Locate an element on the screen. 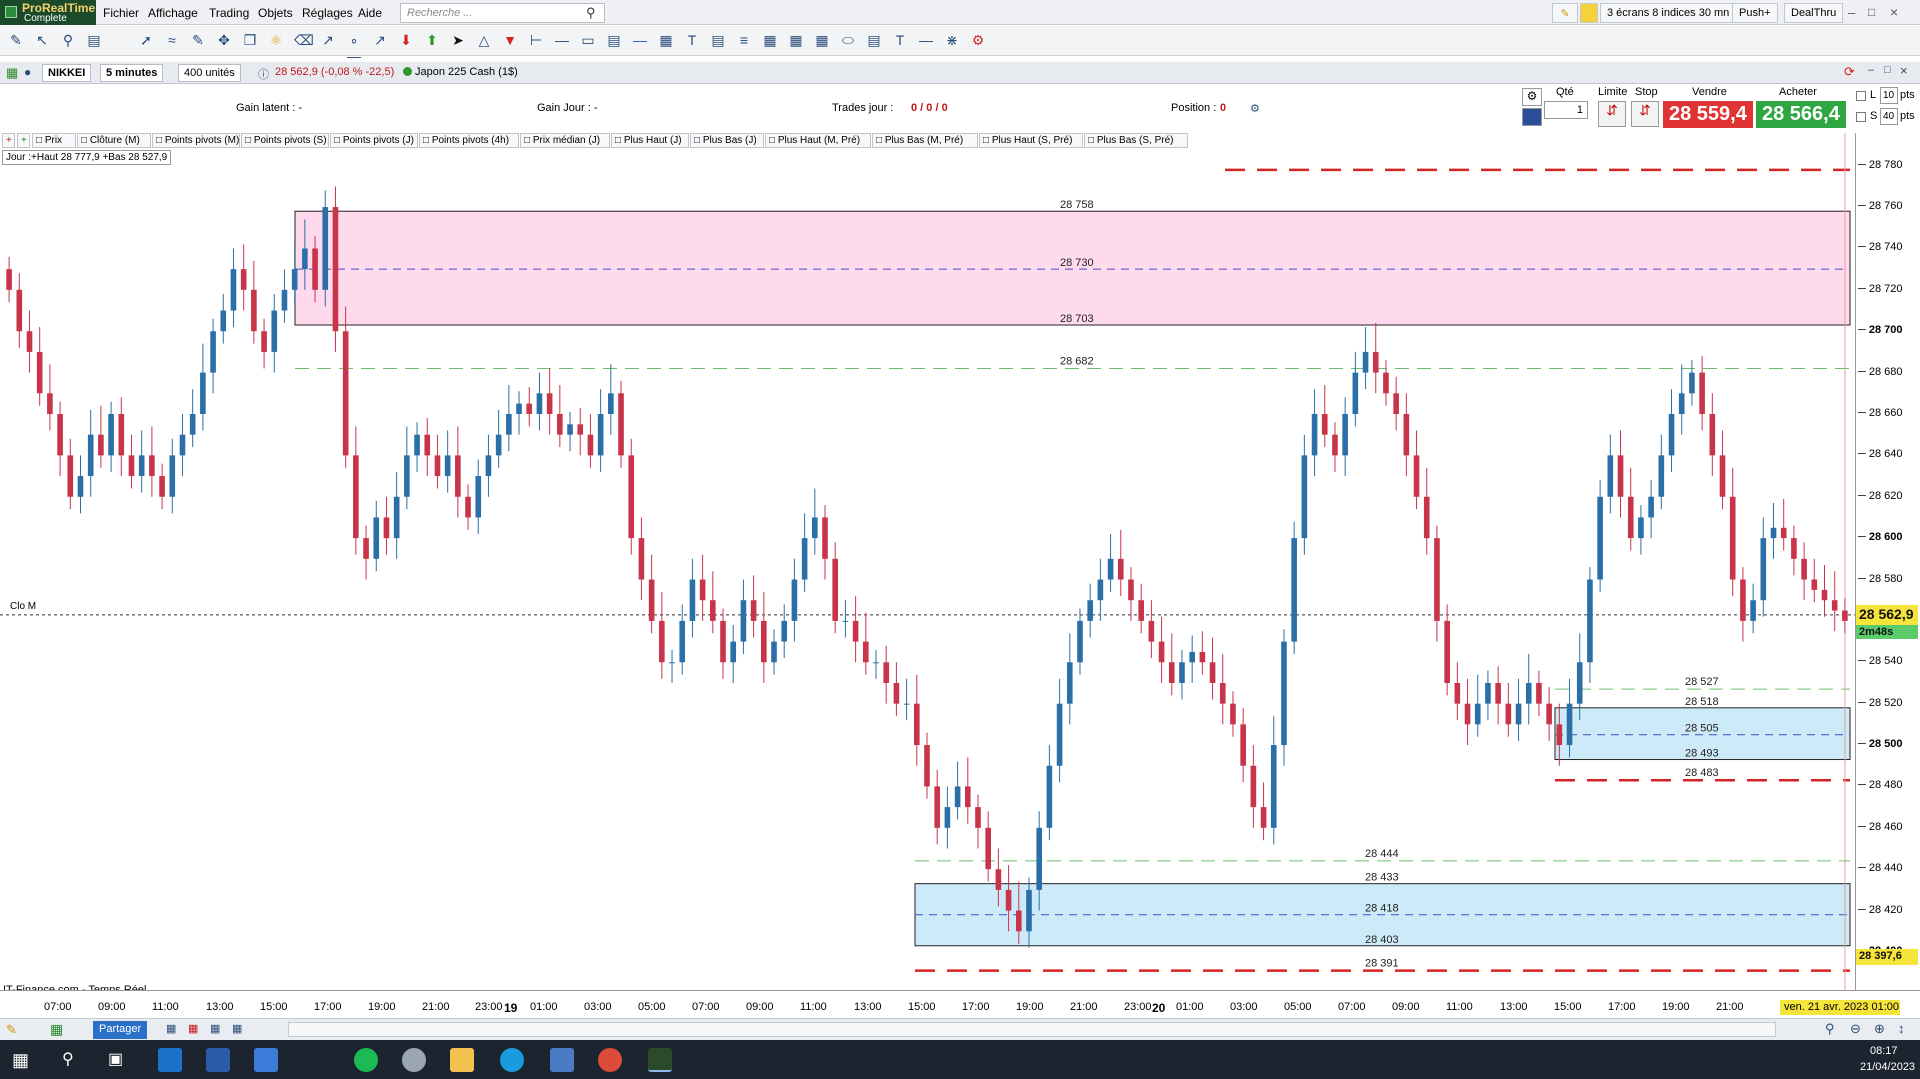 The height and width of the screenshot is (1079, 1920). levels-icon: ≡ is located at coordinates (744, 40).